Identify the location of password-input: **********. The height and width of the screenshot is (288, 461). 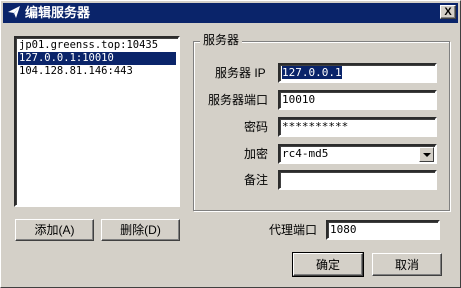
(357, 127).